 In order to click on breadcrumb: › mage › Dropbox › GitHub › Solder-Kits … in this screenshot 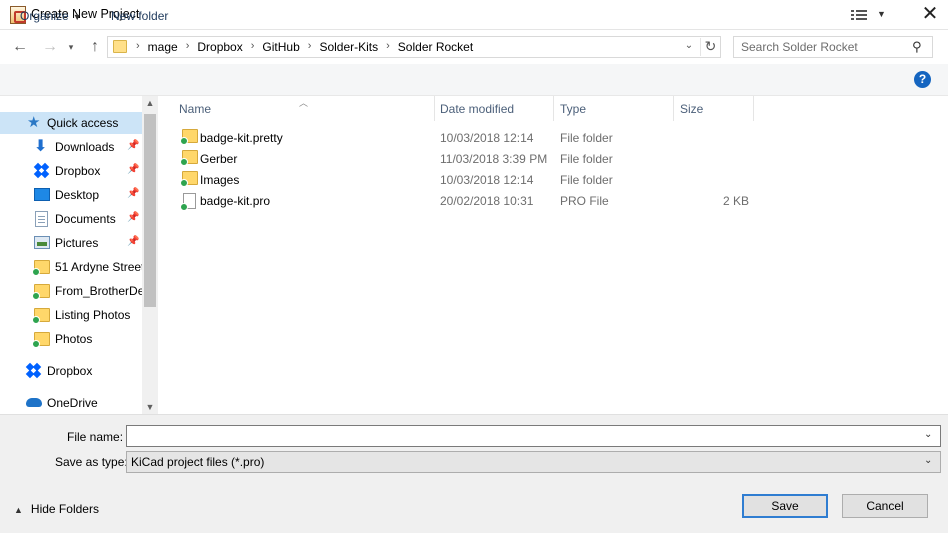, I will do `click(304, 47)`.